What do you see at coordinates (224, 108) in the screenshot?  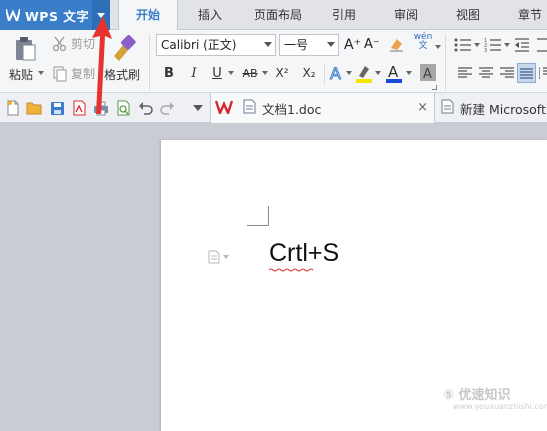 I see `wps-brand-icon` at bounding box center [224, 108].